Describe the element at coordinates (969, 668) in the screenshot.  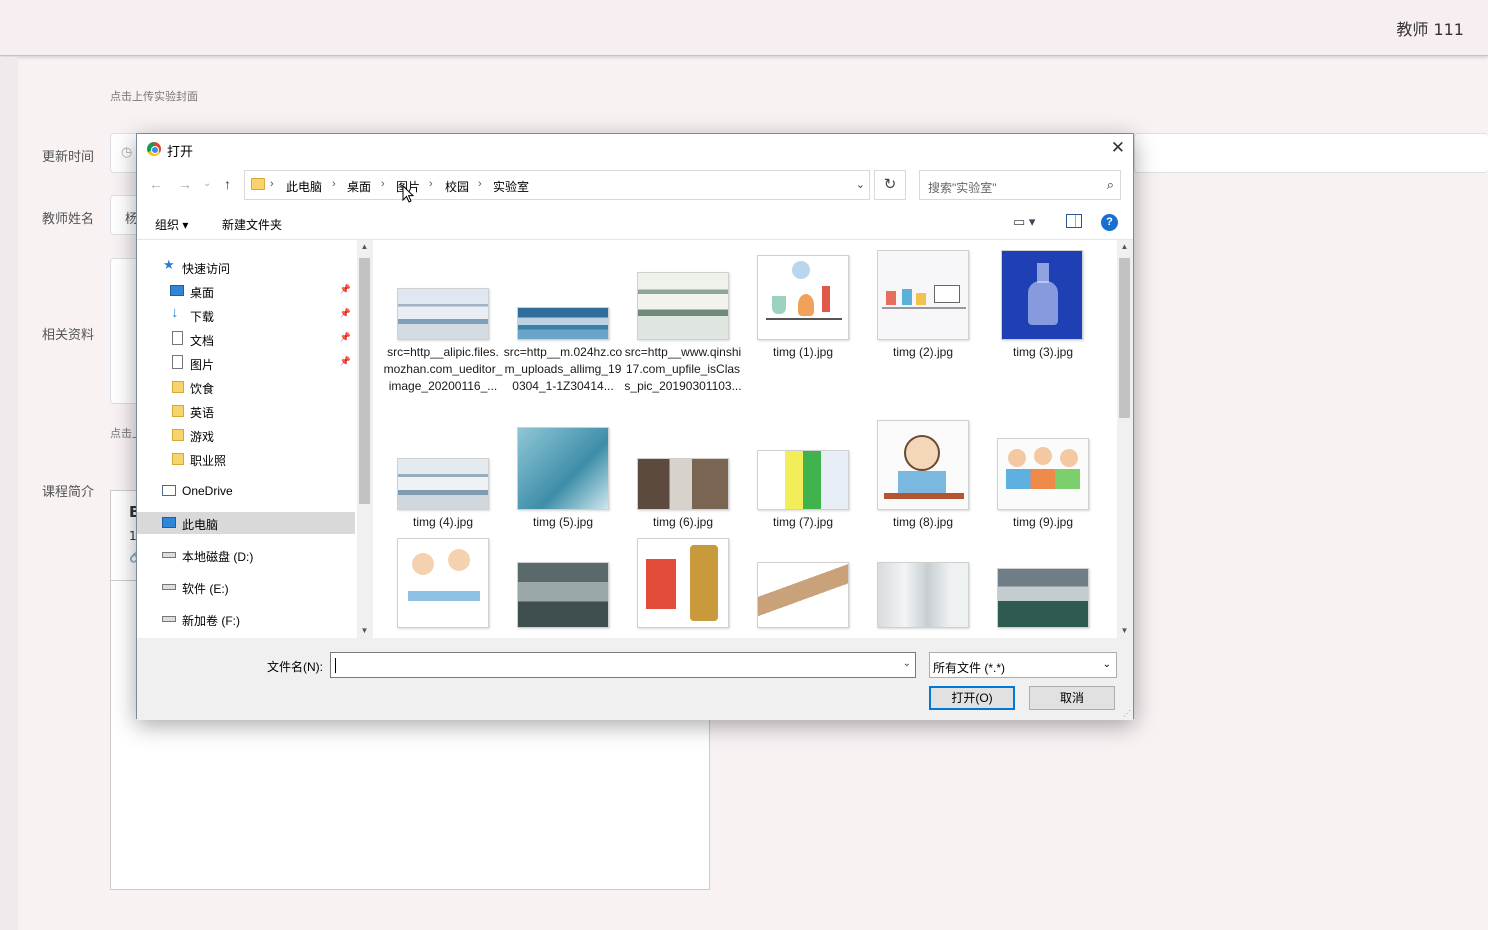
I see `file-type-value: 所有文件 (*.*)` at that location.